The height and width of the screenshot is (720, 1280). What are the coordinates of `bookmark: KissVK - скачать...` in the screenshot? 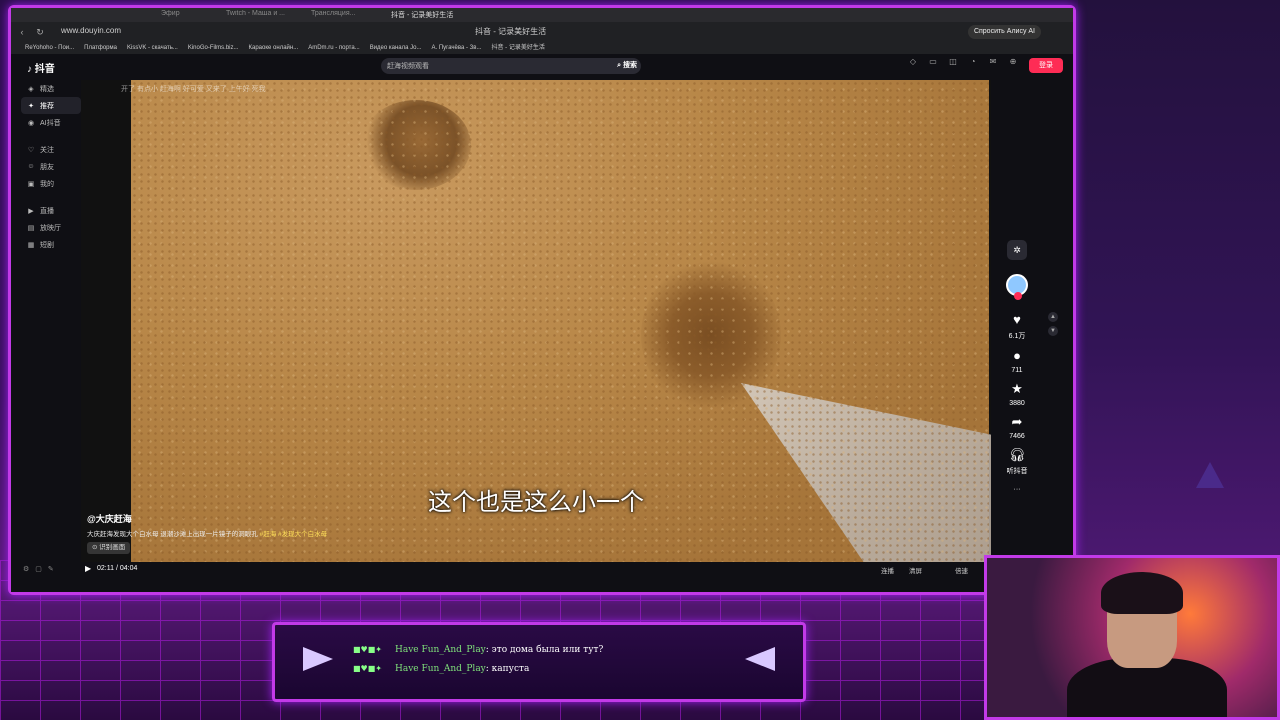 It's located at (152, 48).